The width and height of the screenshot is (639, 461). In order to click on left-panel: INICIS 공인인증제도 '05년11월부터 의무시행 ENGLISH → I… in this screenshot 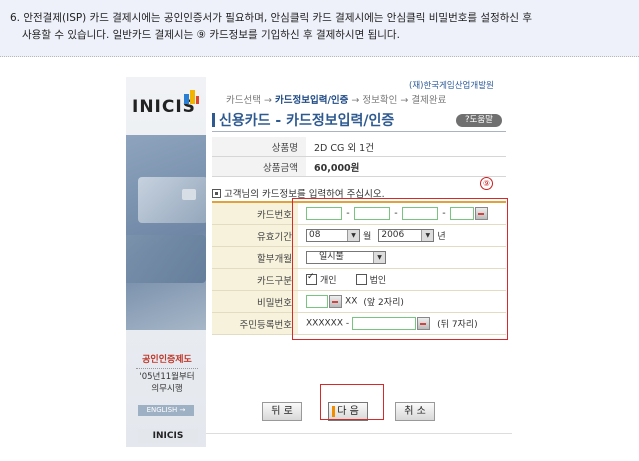, I will do `click(166, 262)`.